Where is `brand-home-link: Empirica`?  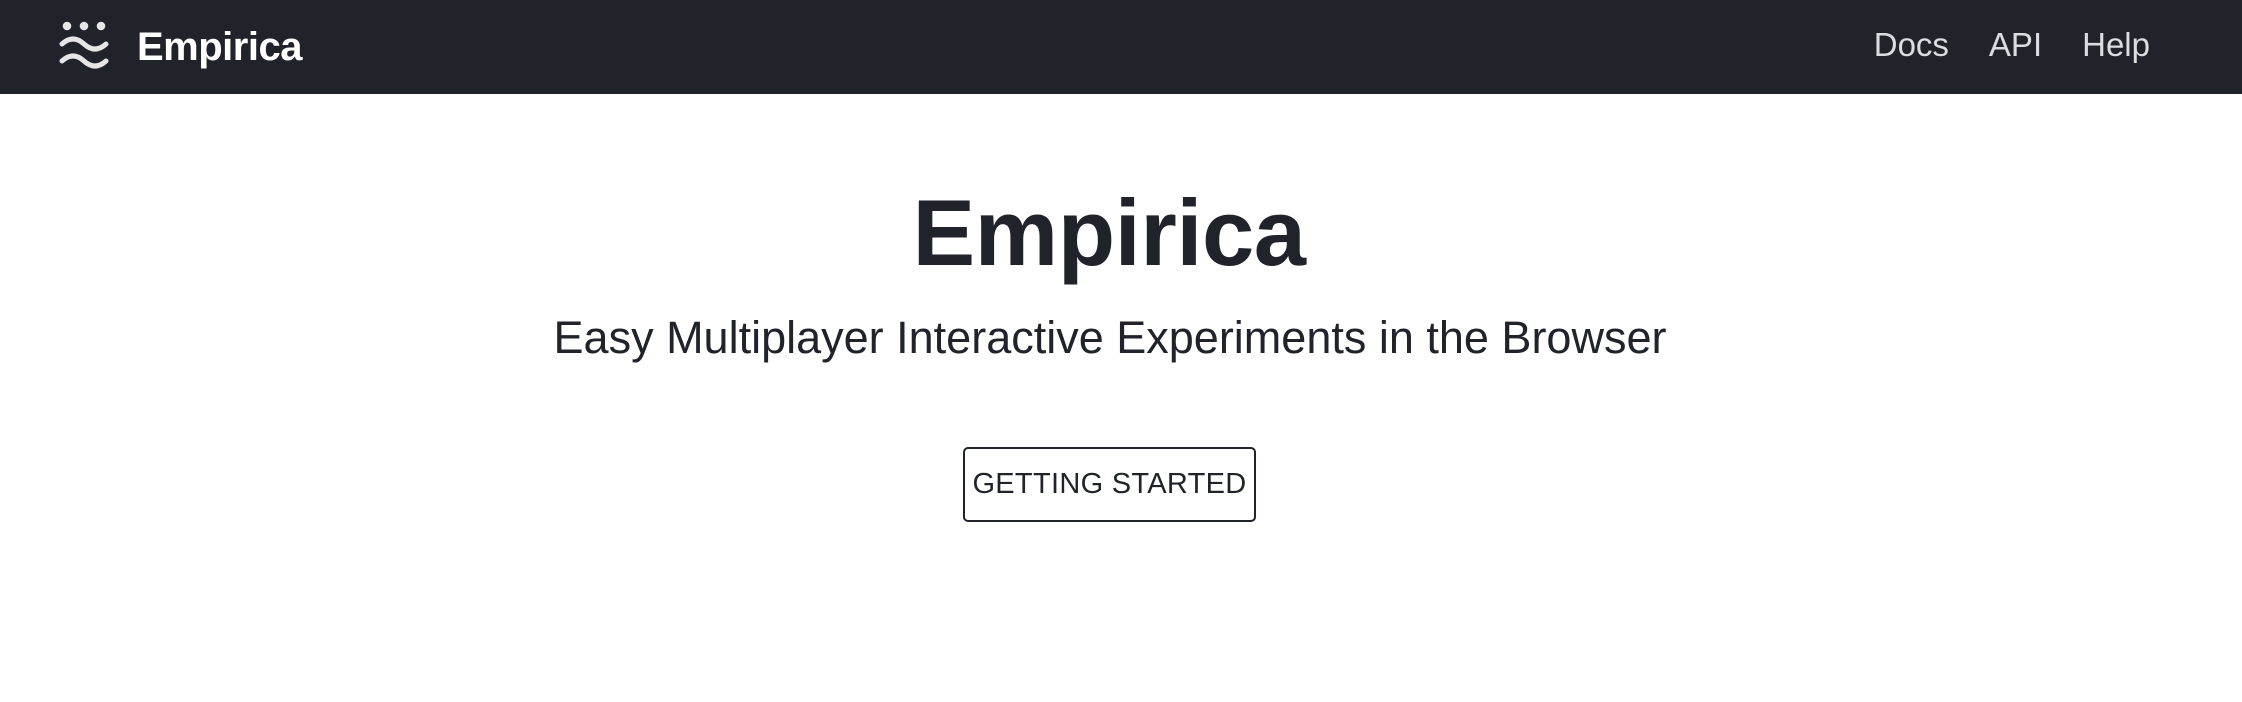
brand-home-link: Empirica is located at coordinates (179, 47).